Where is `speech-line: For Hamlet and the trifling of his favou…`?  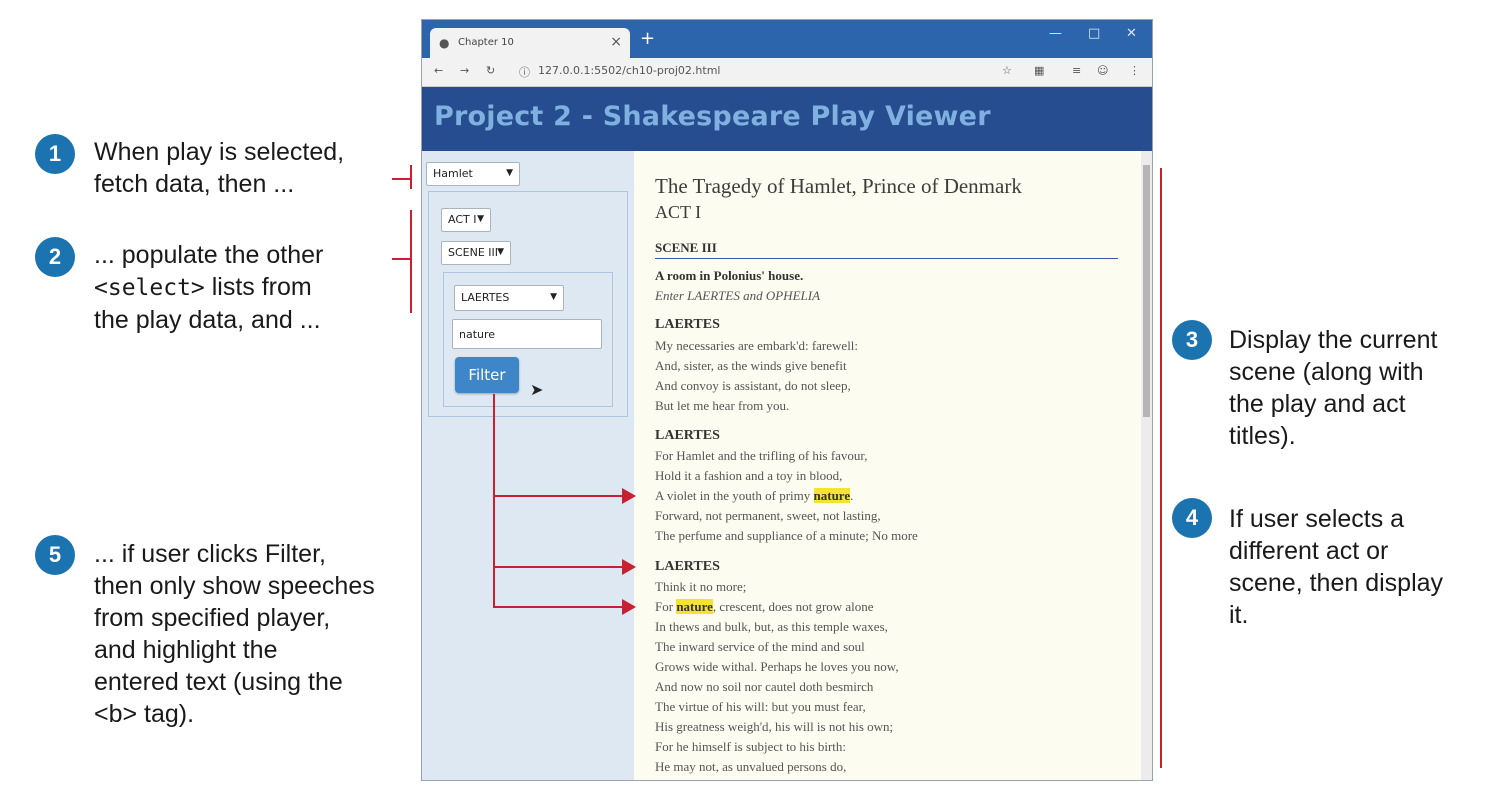
speech-line: For Hamlet and the trifling of his favou… is located at coordinates (761, 455).